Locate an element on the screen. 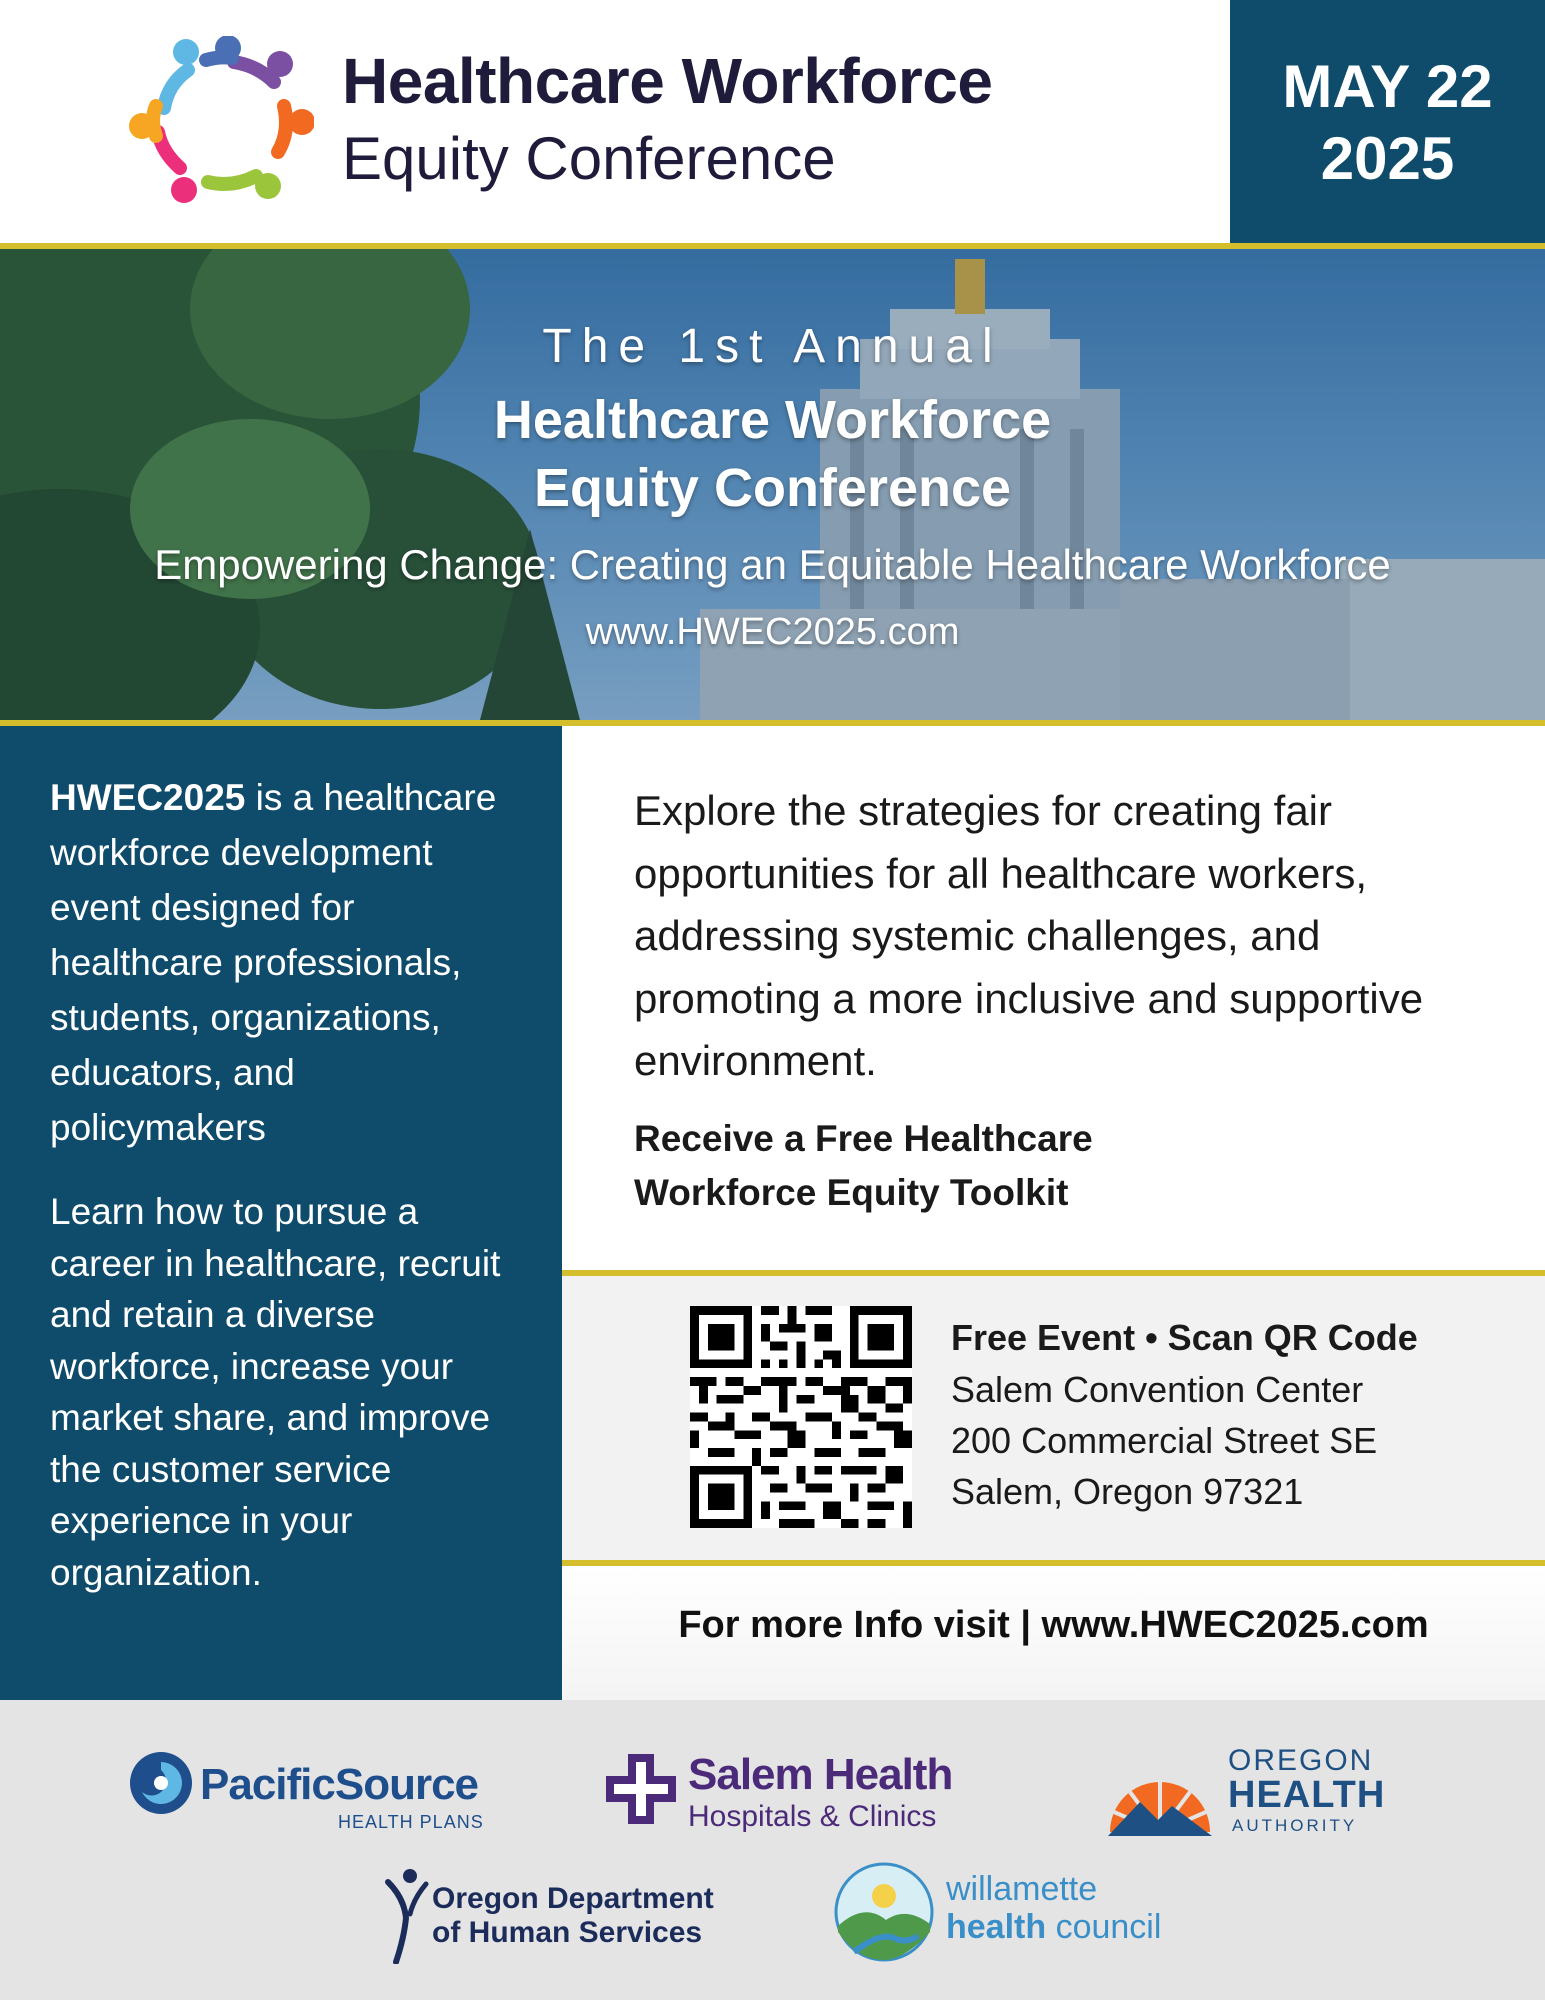 This screenshot has height=2000, width=1545. salem-health-logo: Salem Health Hospitals & Clinics is located at coordinates (786, 1794).